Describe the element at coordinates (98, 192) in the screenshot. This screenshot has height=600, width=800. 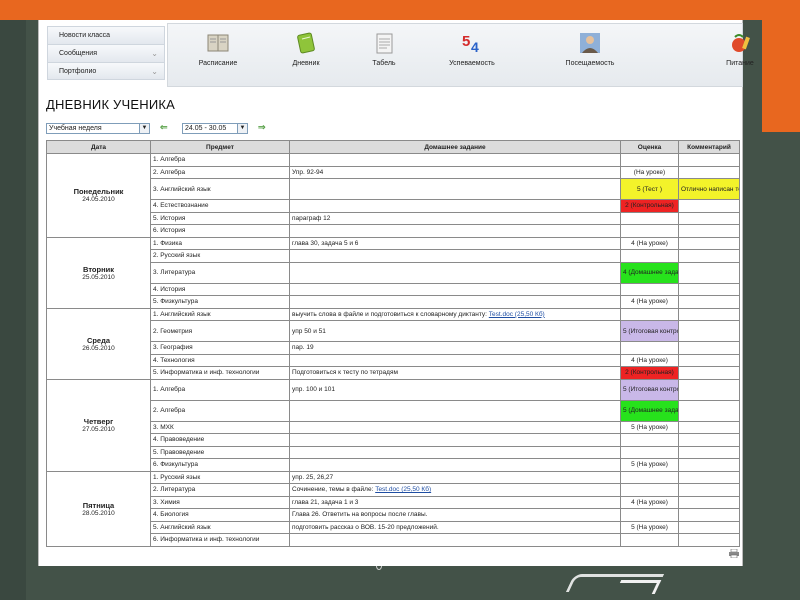
I see `day-name: Понедельник` at that location.